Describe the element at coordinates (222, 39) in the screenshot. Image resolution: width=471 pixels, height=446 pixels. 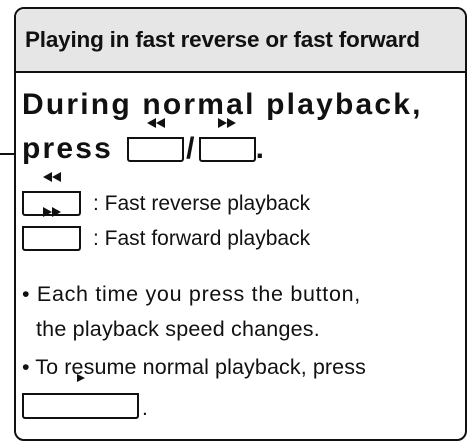
I see `card-title: Playing in fast reverse or fast forward` at that location.